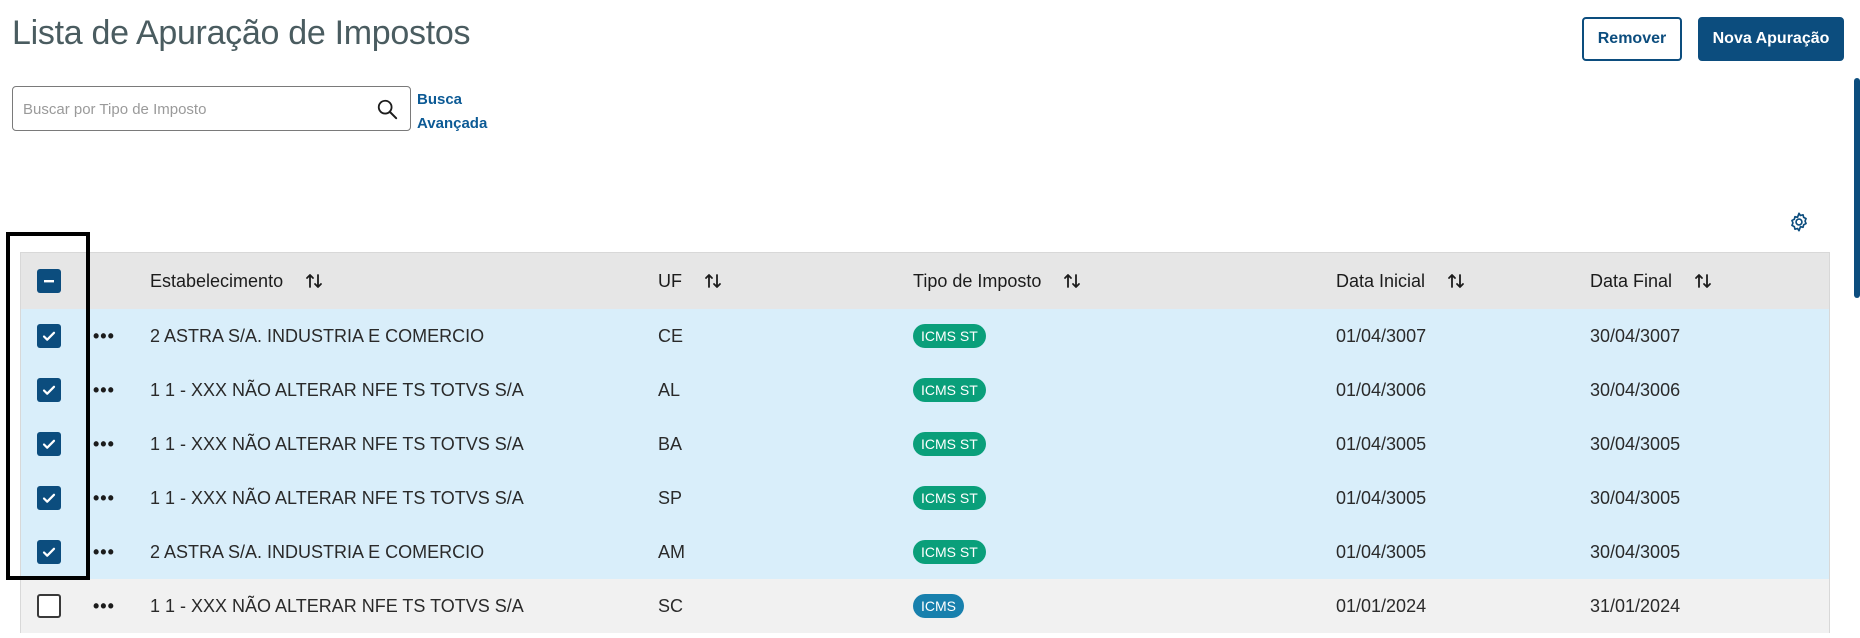 This screenshot has width=1860, height=638. Describe the element at coordinates (671, 551) in the screenshot. I see `cell-uf: AM` at that location.